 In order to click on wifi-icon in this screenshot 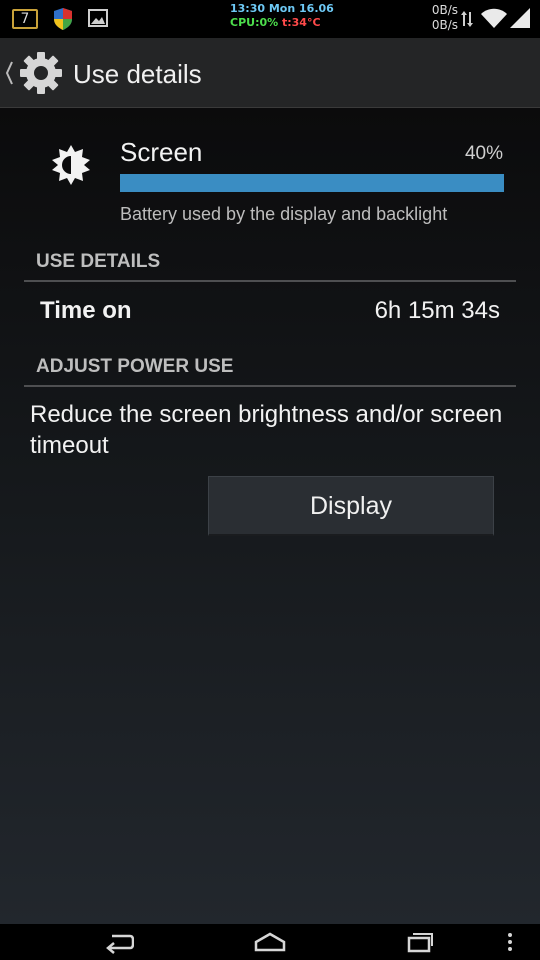, I will do `click(494, 18)`.